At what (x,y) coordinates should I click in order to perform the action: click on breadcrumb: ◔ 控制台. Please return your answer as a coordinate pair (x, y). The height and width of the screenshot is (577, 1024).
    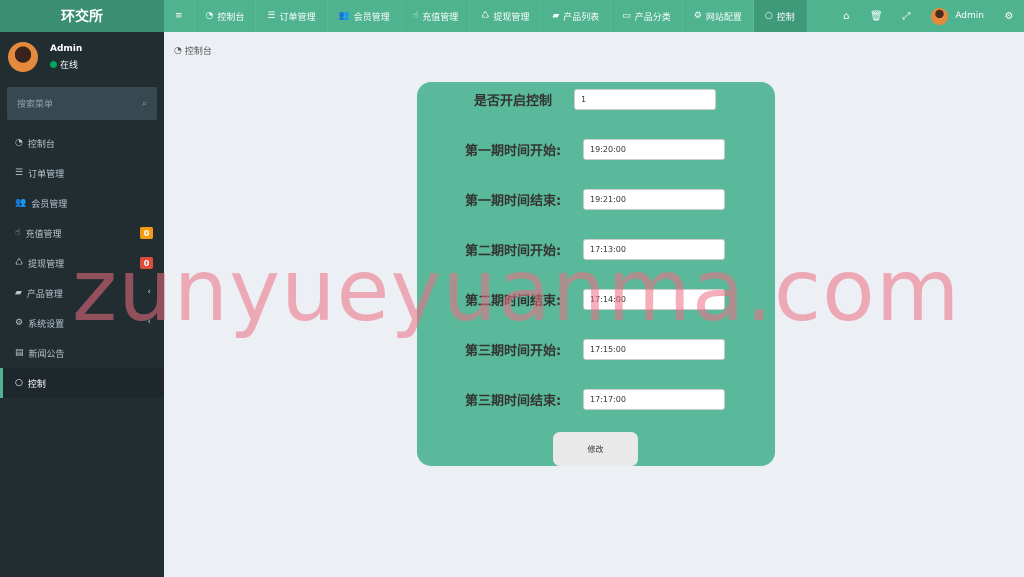
    Looking at the image, I should click on (193, 51).